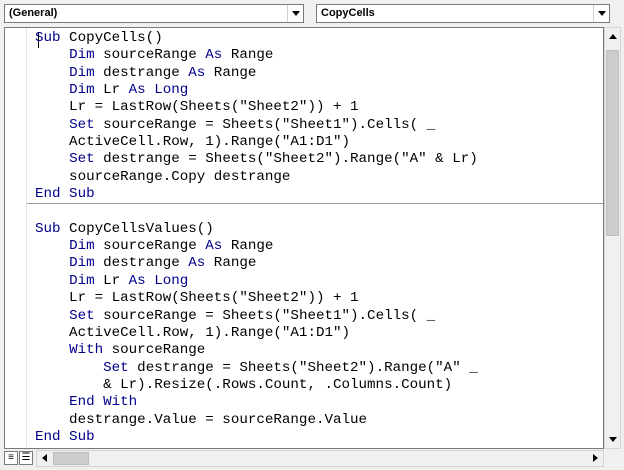 The width and height of the screenshot is (624, 470). I want to click on procedure-combo: CopyCells, so click(463, 13).